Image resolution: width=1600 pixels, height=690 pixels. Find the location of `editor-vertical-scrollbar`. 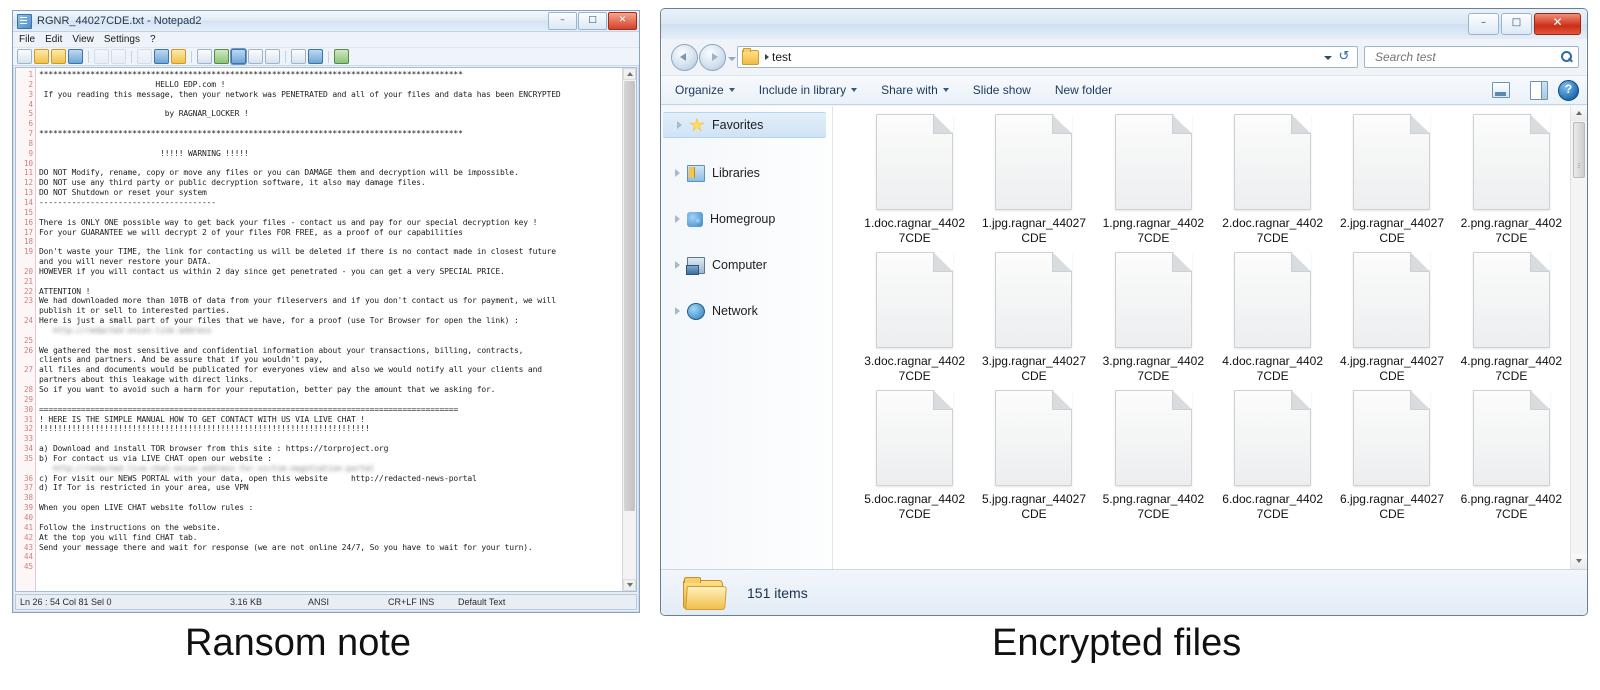

editor-vertical-scrollbar is located at coordinates (629, 329).